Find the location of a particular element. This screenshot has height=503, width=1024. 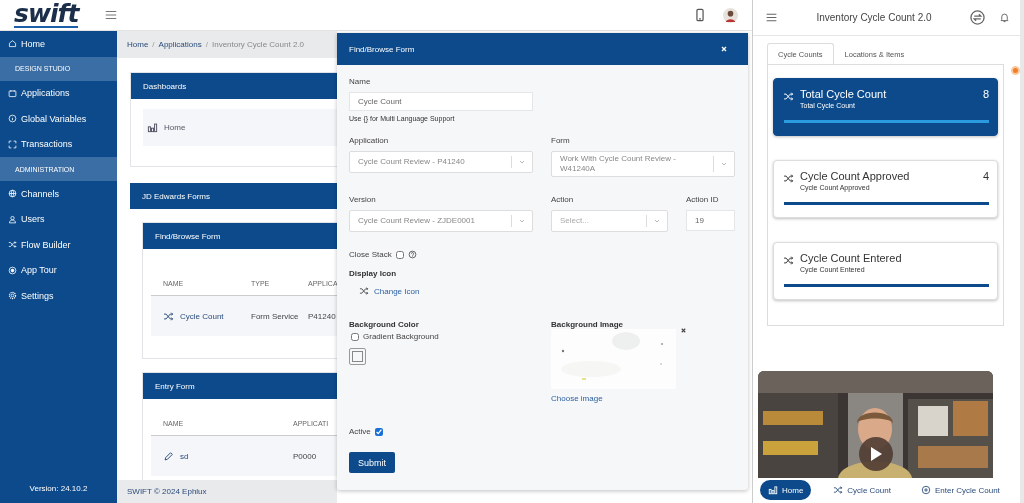

text-field: 19 is located at coordinates (710, 220).